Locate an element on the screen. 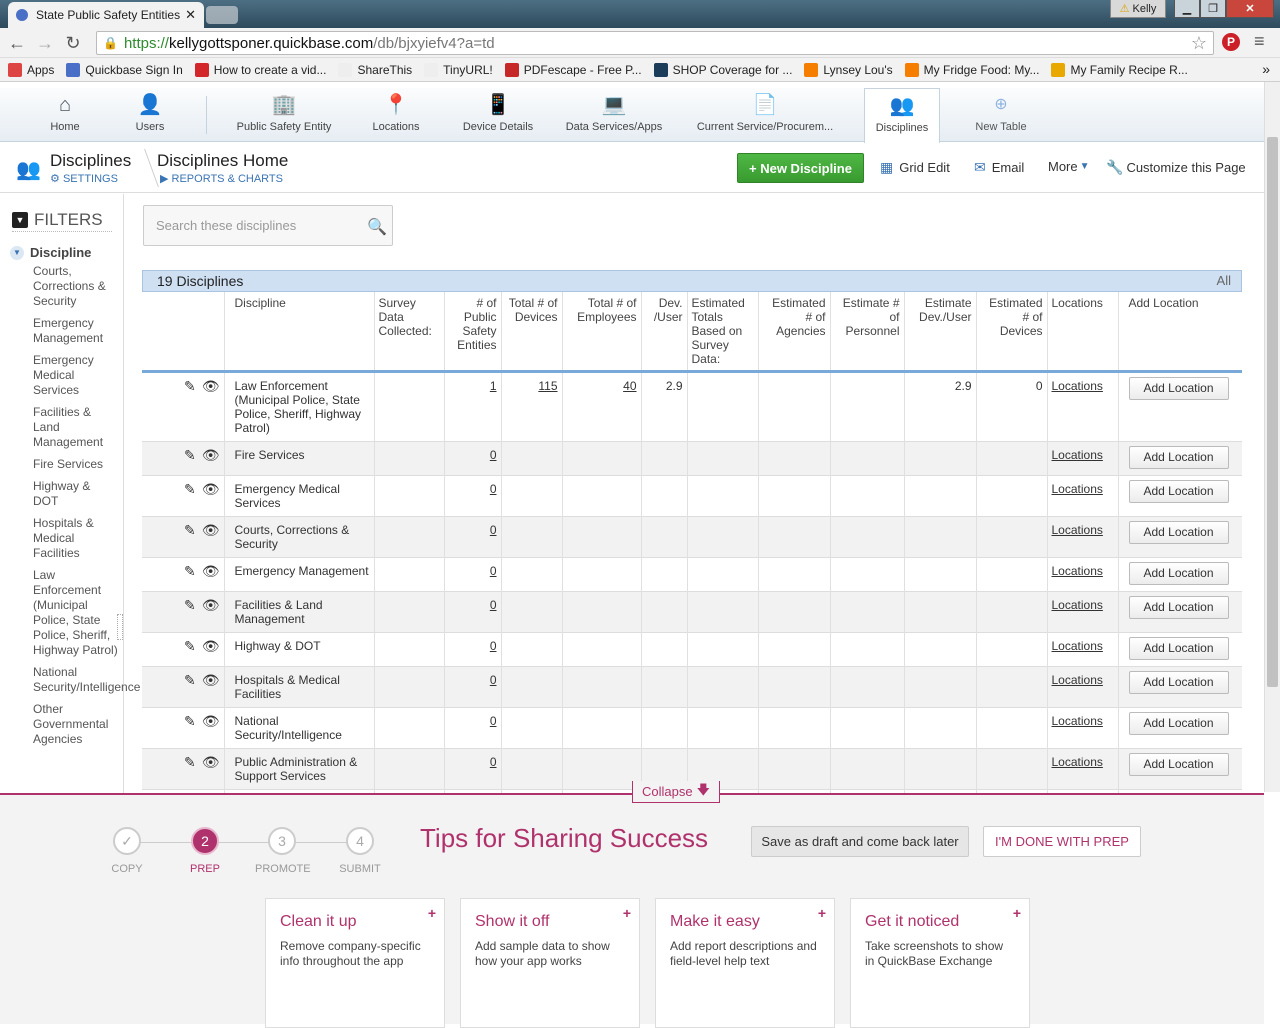 This screenshot has height=1028, width=1280. close-window-icon: ✕ is located at coordinates (1250, 9).